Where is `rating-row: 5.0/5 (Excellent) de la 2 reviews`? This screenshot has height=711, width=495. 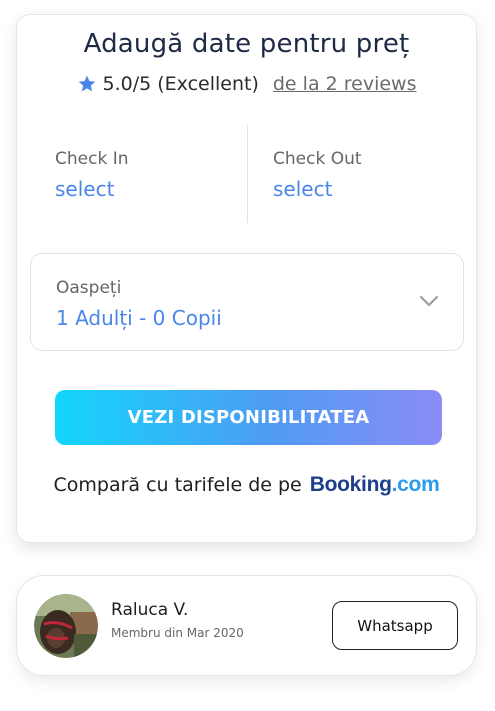
rating-row: 5.0/5 (Excellent) de la 2 reviews is located at coordinates (246, 84).